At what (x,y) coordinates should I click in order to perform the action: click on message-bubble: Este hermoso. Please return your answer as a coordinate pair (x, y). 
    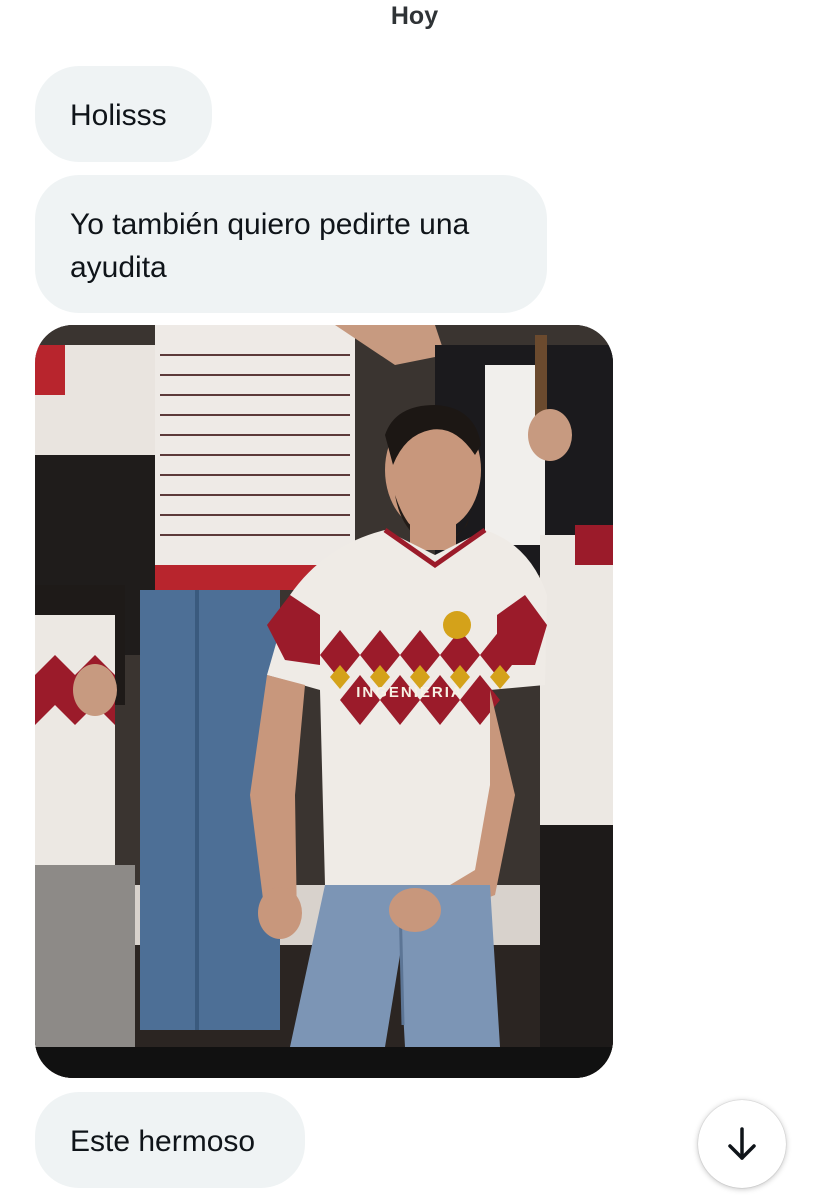
    Looking at the image, I should click on (170, 1140).